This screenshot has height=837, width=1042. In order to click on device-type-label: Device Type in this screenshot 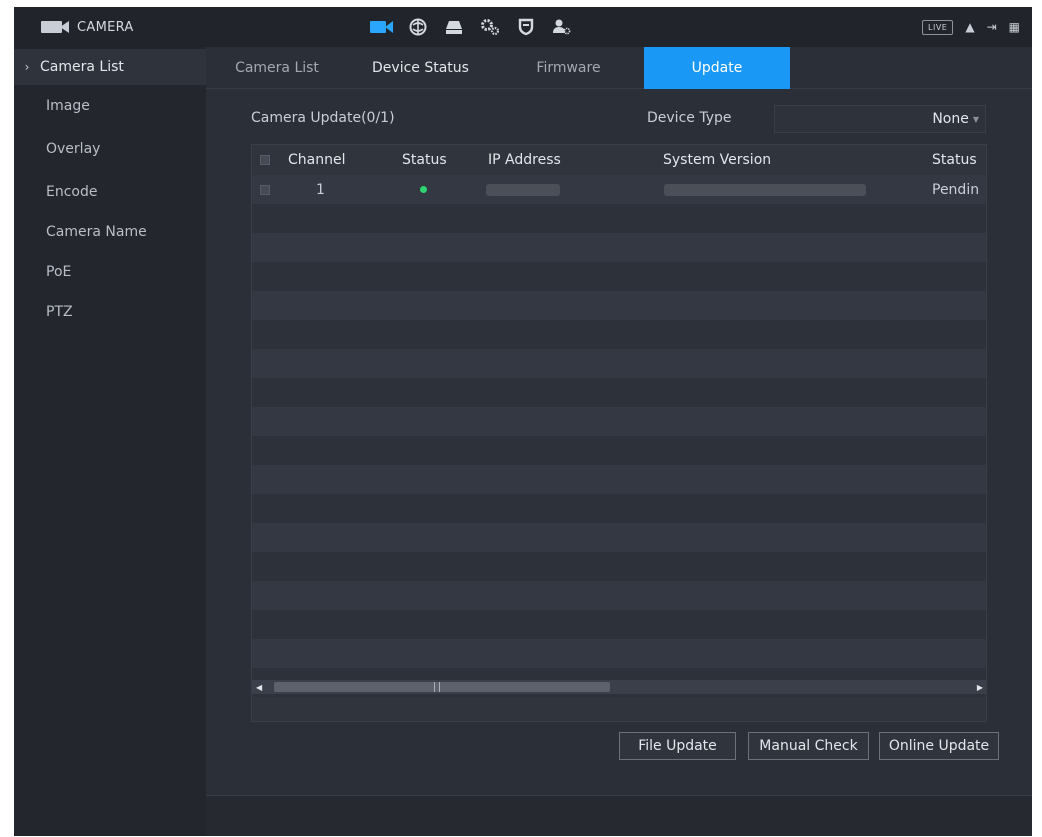, I will do `click(689, 118)`.